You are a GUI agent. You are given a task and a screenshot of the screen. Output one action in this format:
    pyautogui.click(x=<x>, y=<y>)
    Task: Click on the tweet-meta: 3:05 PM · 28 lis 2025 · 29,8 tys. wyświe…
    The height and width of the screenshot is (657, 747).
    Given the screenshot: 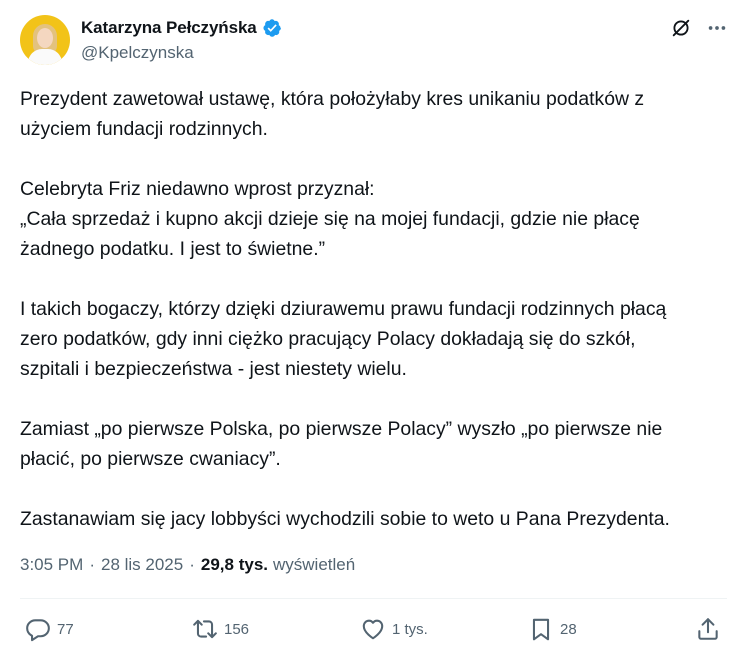 What is the action you would take?
    pyautogui.click(x=187, y=565)
    